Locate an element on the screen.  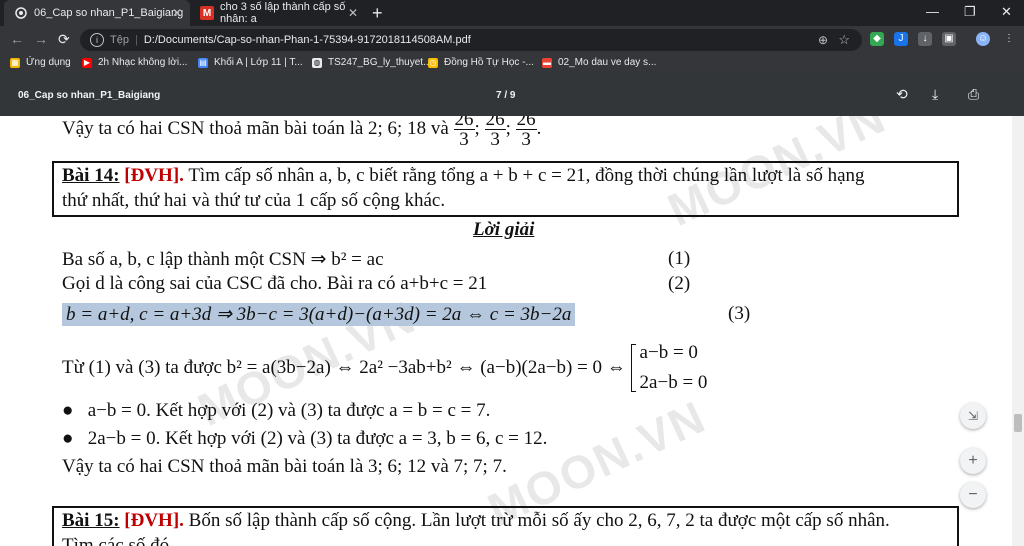
document-icon: ▤ is located at coordinates (203, 62).